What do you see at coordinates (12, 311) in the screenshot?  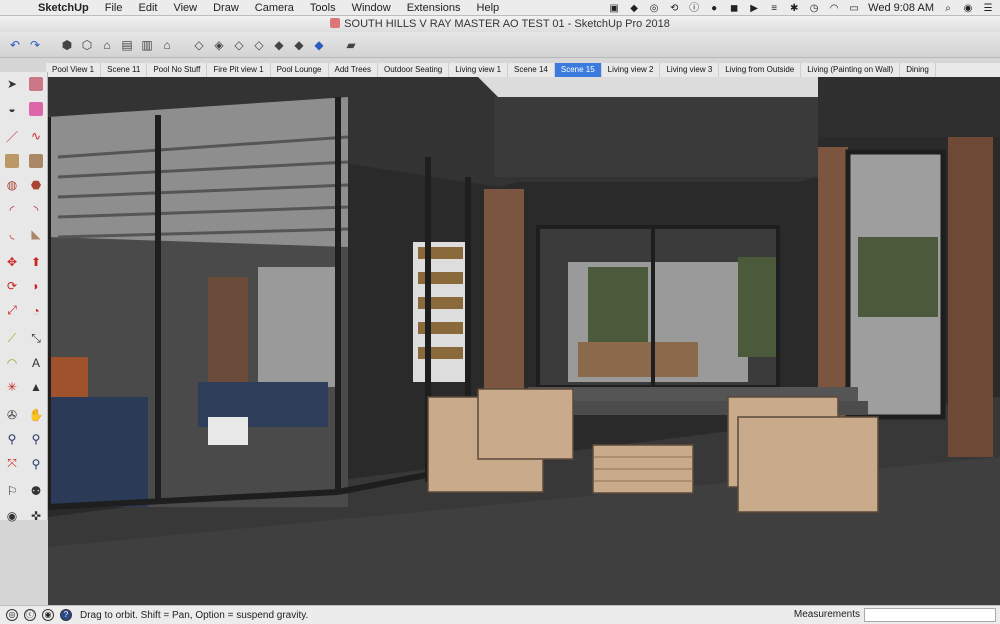 I see `scale-tool-icon: ⤢` at bounding box center [12, 311].